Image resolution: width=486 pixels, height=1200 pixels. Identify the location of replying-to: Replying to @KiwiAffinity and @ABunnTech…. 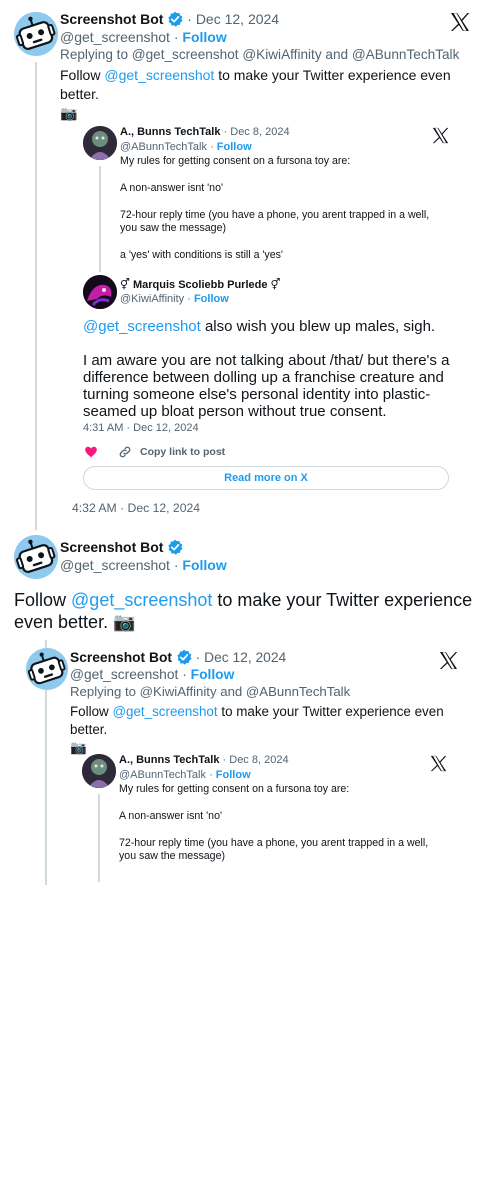
(210, 692).